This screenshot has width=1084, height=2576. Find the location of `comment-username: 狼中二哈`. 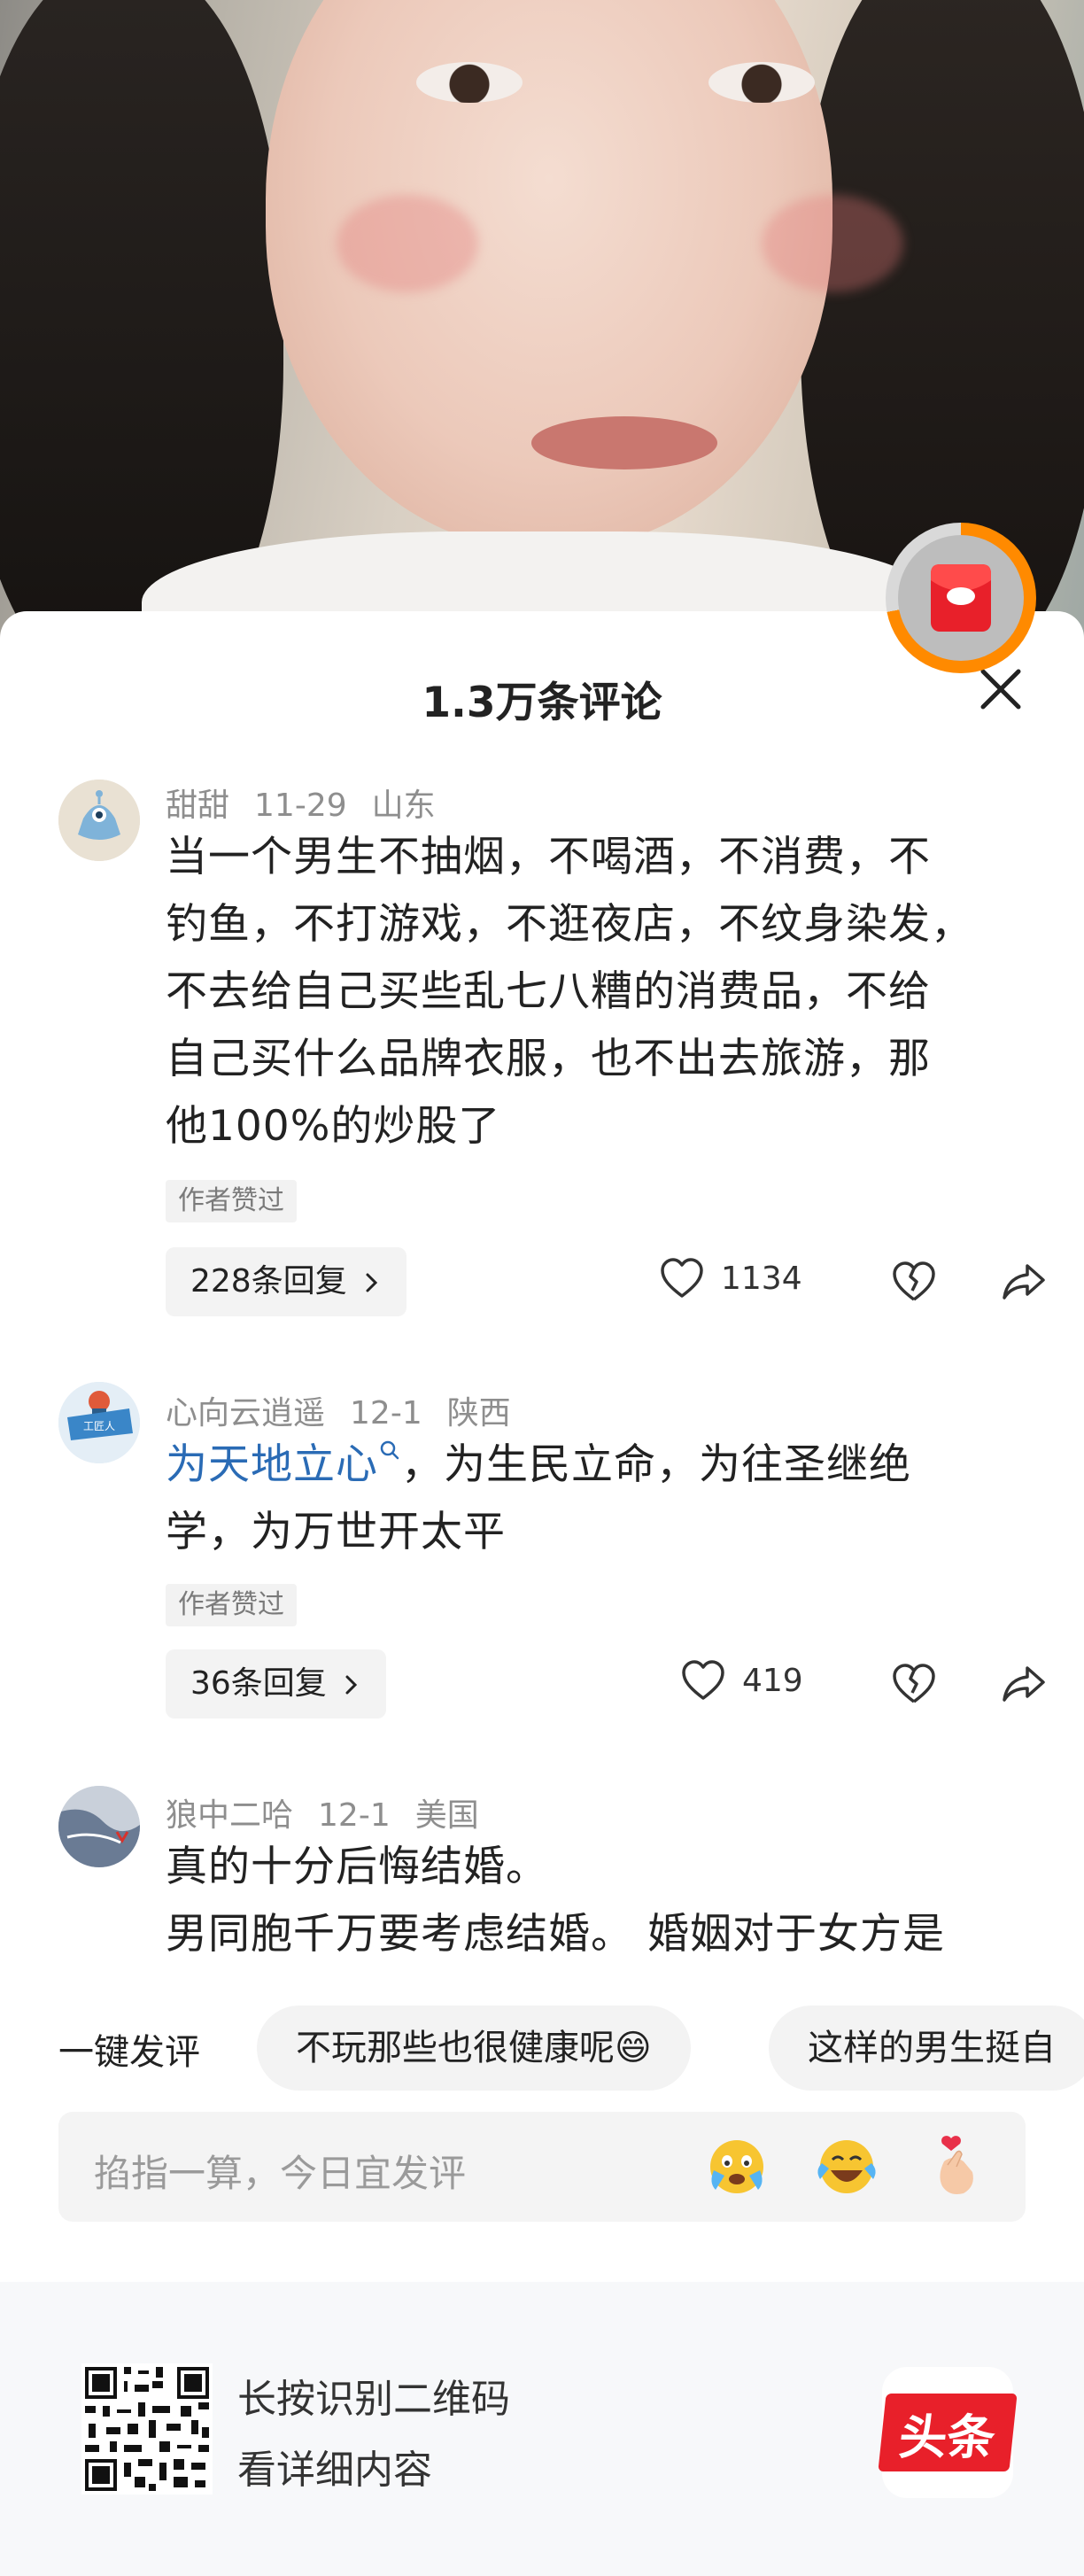

comment-username: 狼中二哈 is located at coordinates (229, 1815).